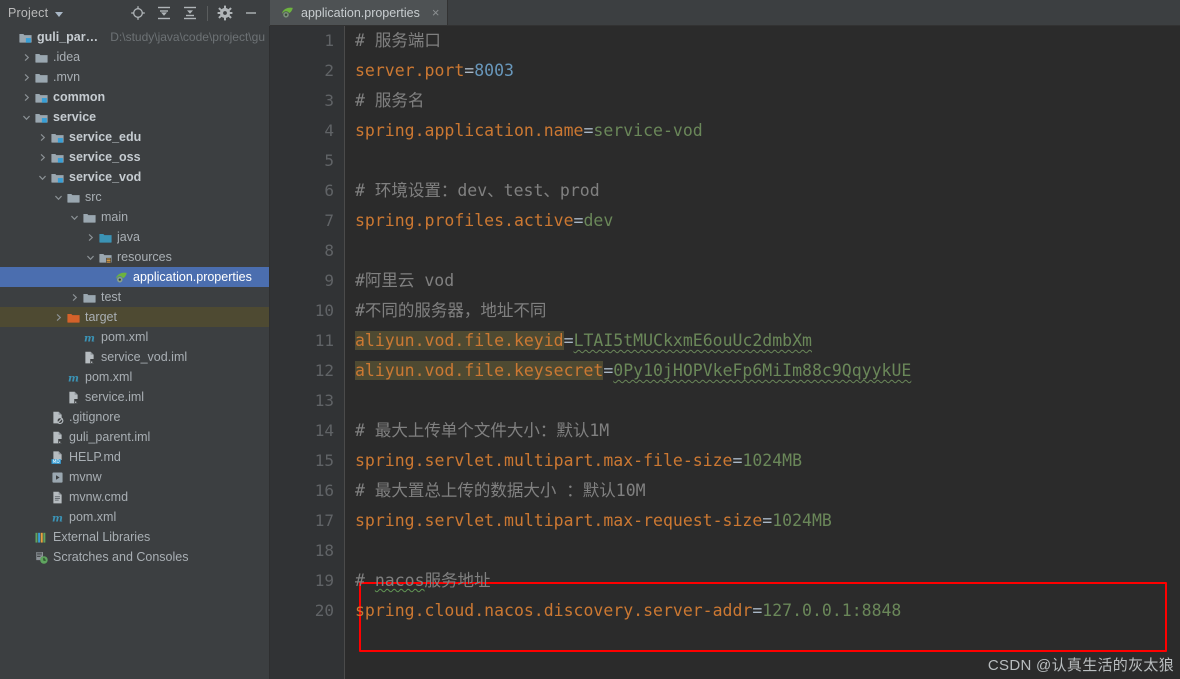 This screenshot has width=1180, height=679. Describe the element at coordinates (529, 131) in the screenshot. I see `code-line-4: spring.application.name=service-vod` at that location.